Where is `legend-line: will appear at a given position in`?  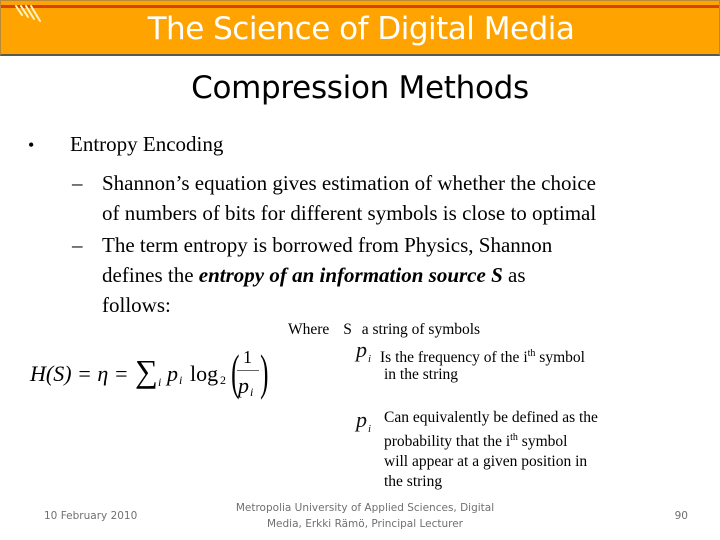
legend-line: will appear at a given position in is located at coordinates (486, 462).